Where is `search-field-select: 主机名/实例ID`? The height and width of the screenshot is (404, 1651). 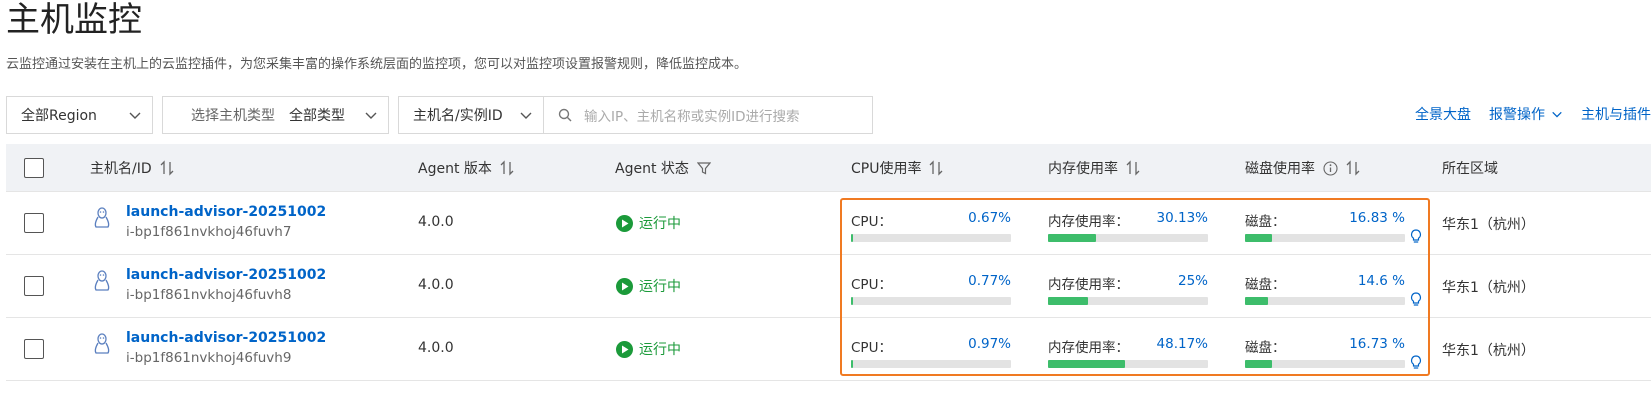 search-field-select: 主机名/实例ID is located at coordinates (471, 115).